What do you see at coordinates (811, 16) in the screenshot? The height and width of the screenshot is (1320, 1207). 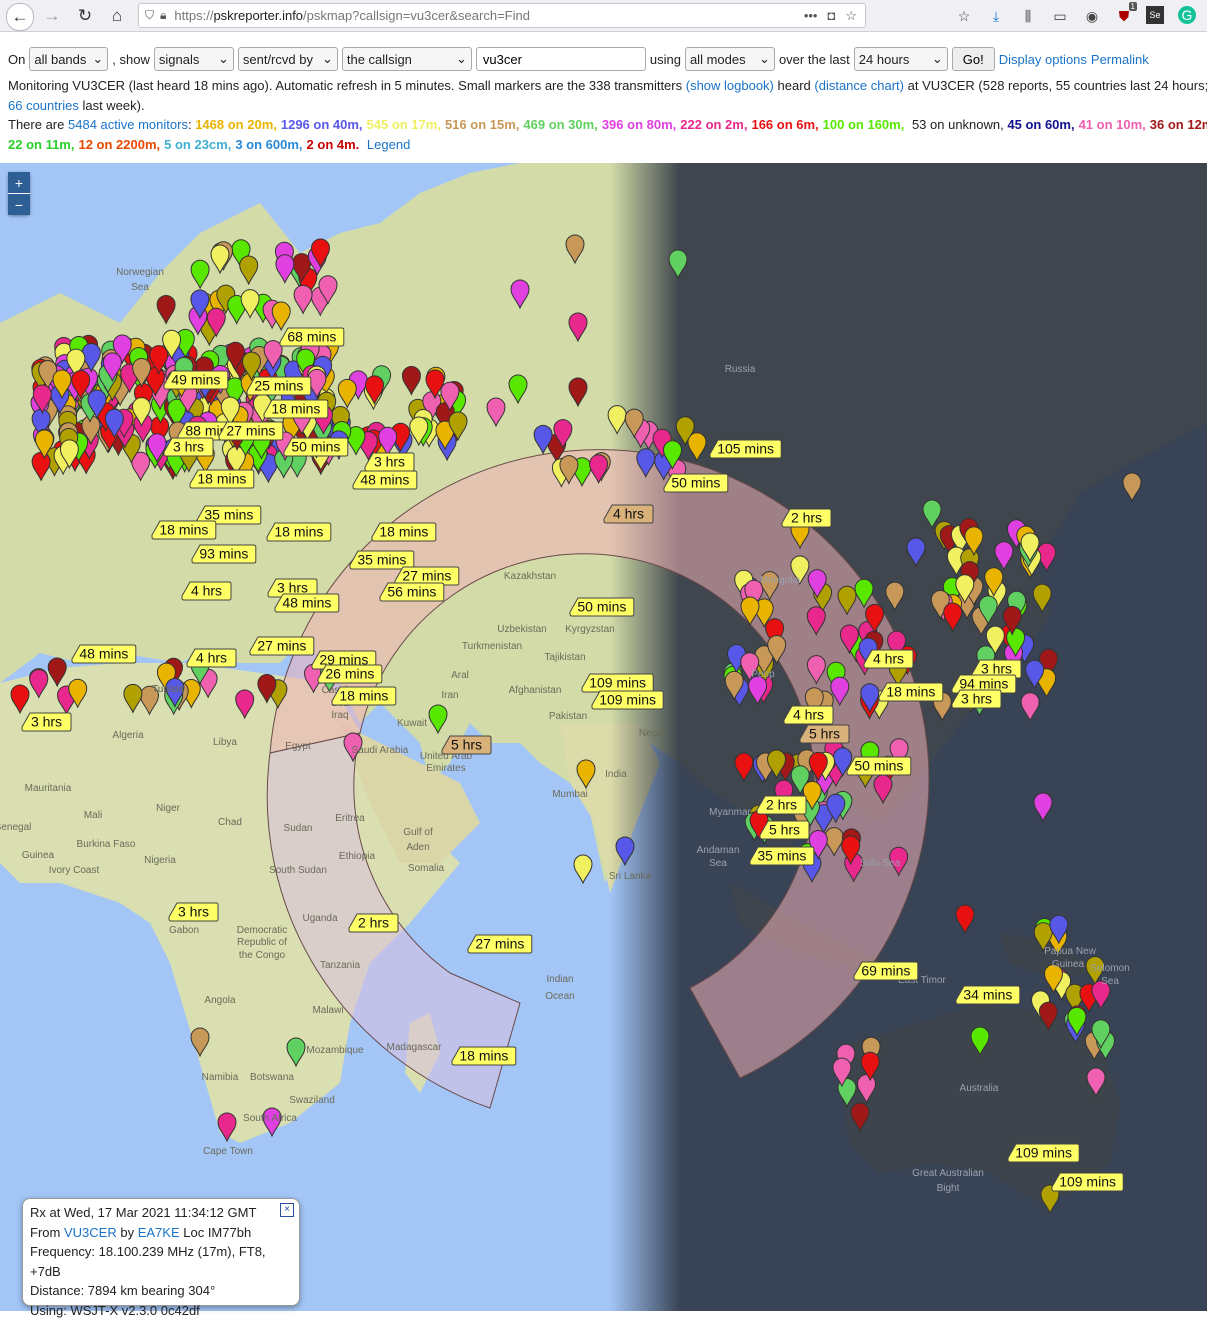 I see `more-actions-icon: •••` at bounding box center [811, 16].